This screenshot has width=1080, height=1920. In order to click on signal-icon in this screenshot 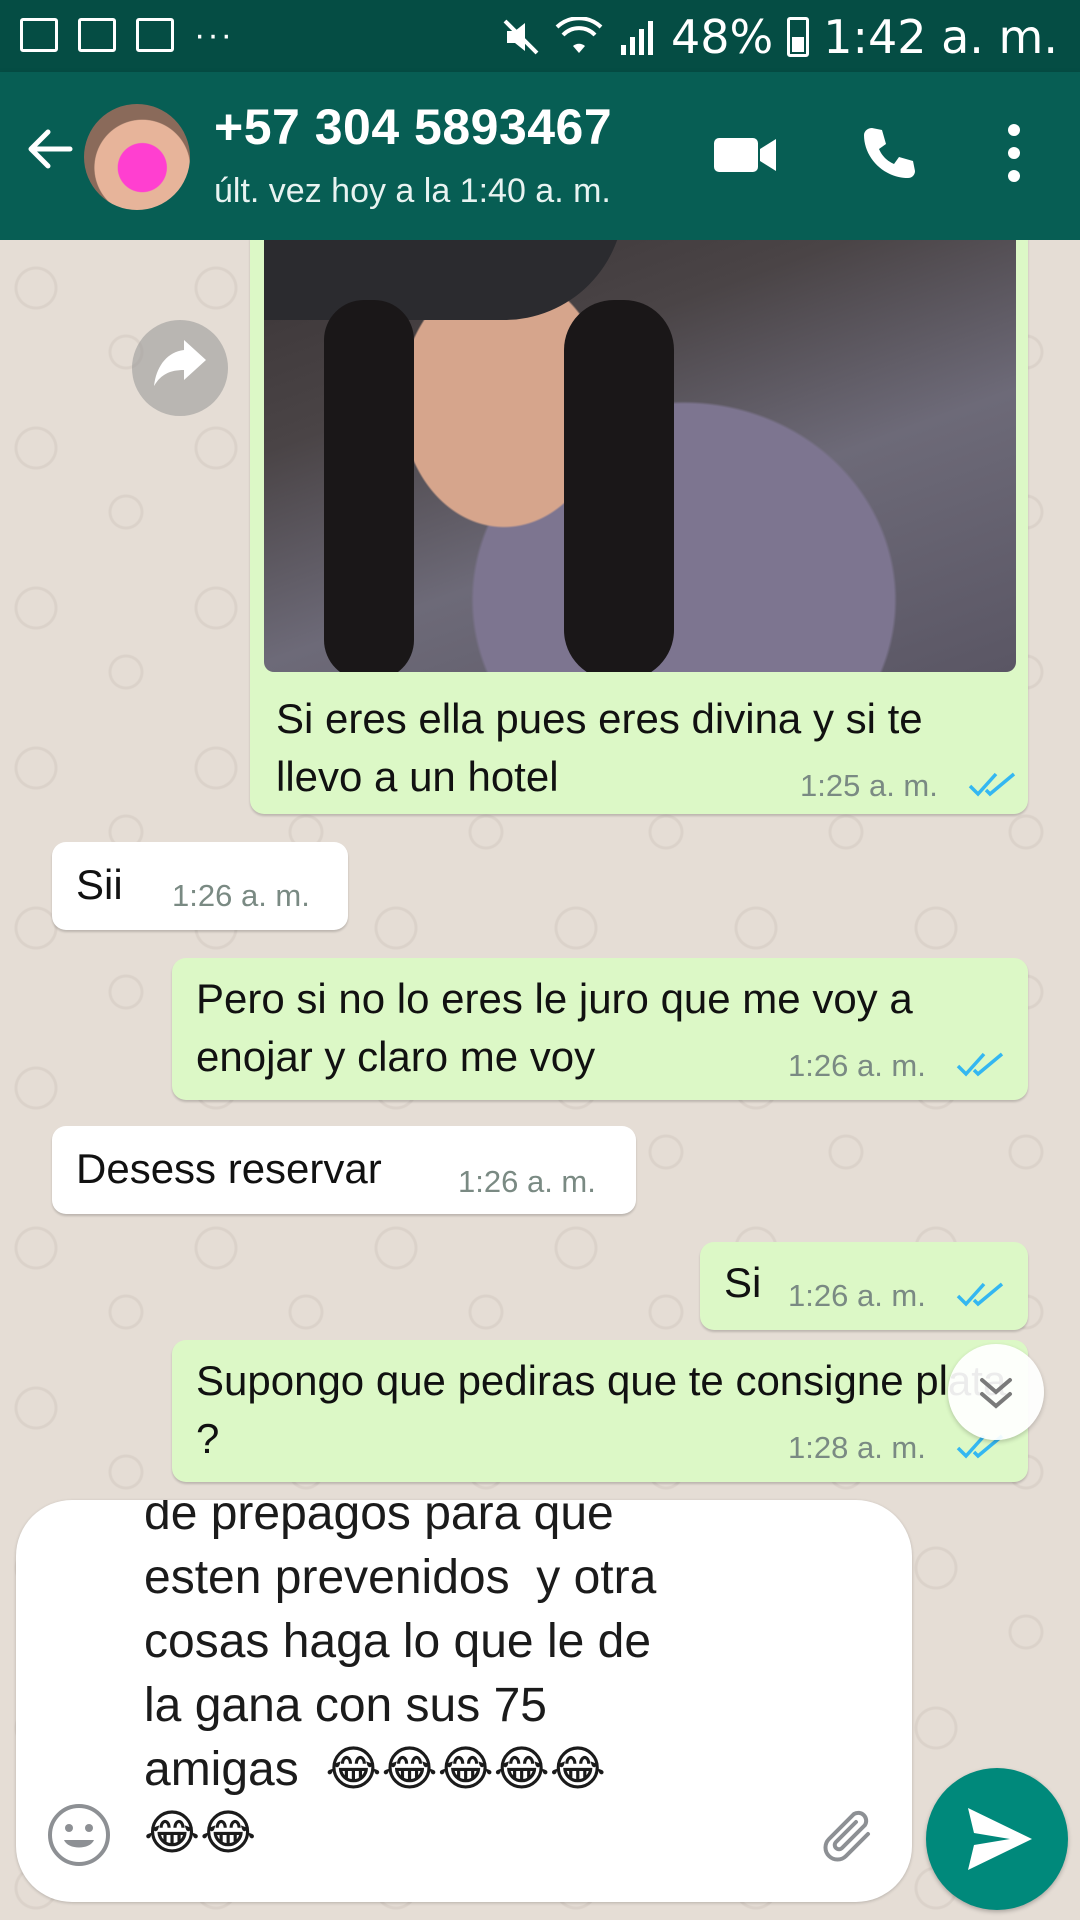, I will do `click(636, 38)`.